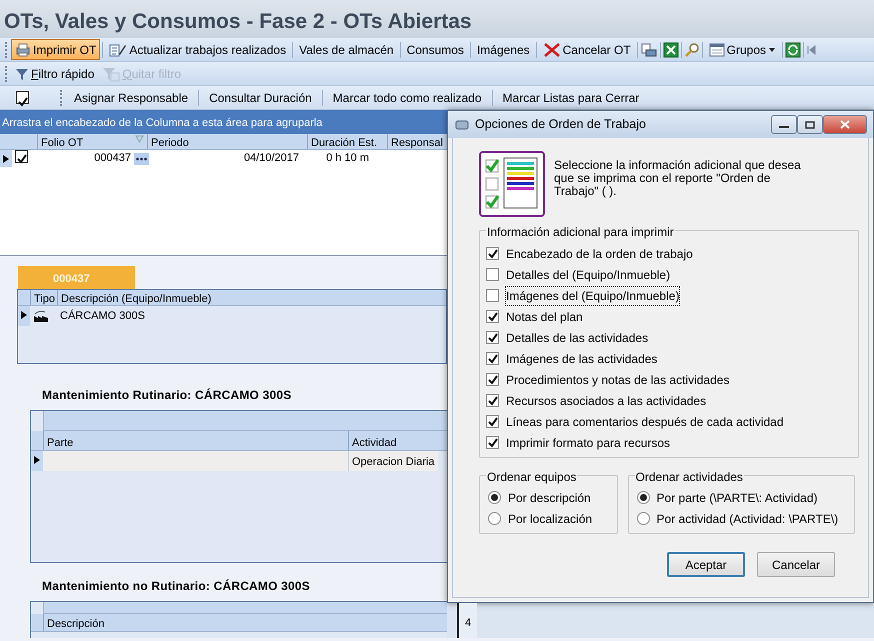  I want to click on maximize-button, so click(810, 124).